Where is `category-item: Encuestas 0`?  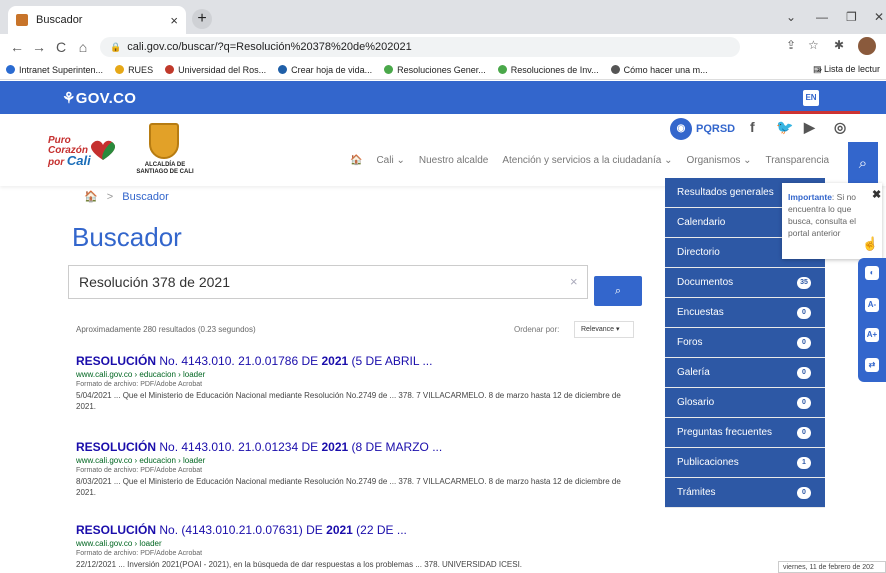 category-item: Encuestas 0 is located at coordinates (745, 313).